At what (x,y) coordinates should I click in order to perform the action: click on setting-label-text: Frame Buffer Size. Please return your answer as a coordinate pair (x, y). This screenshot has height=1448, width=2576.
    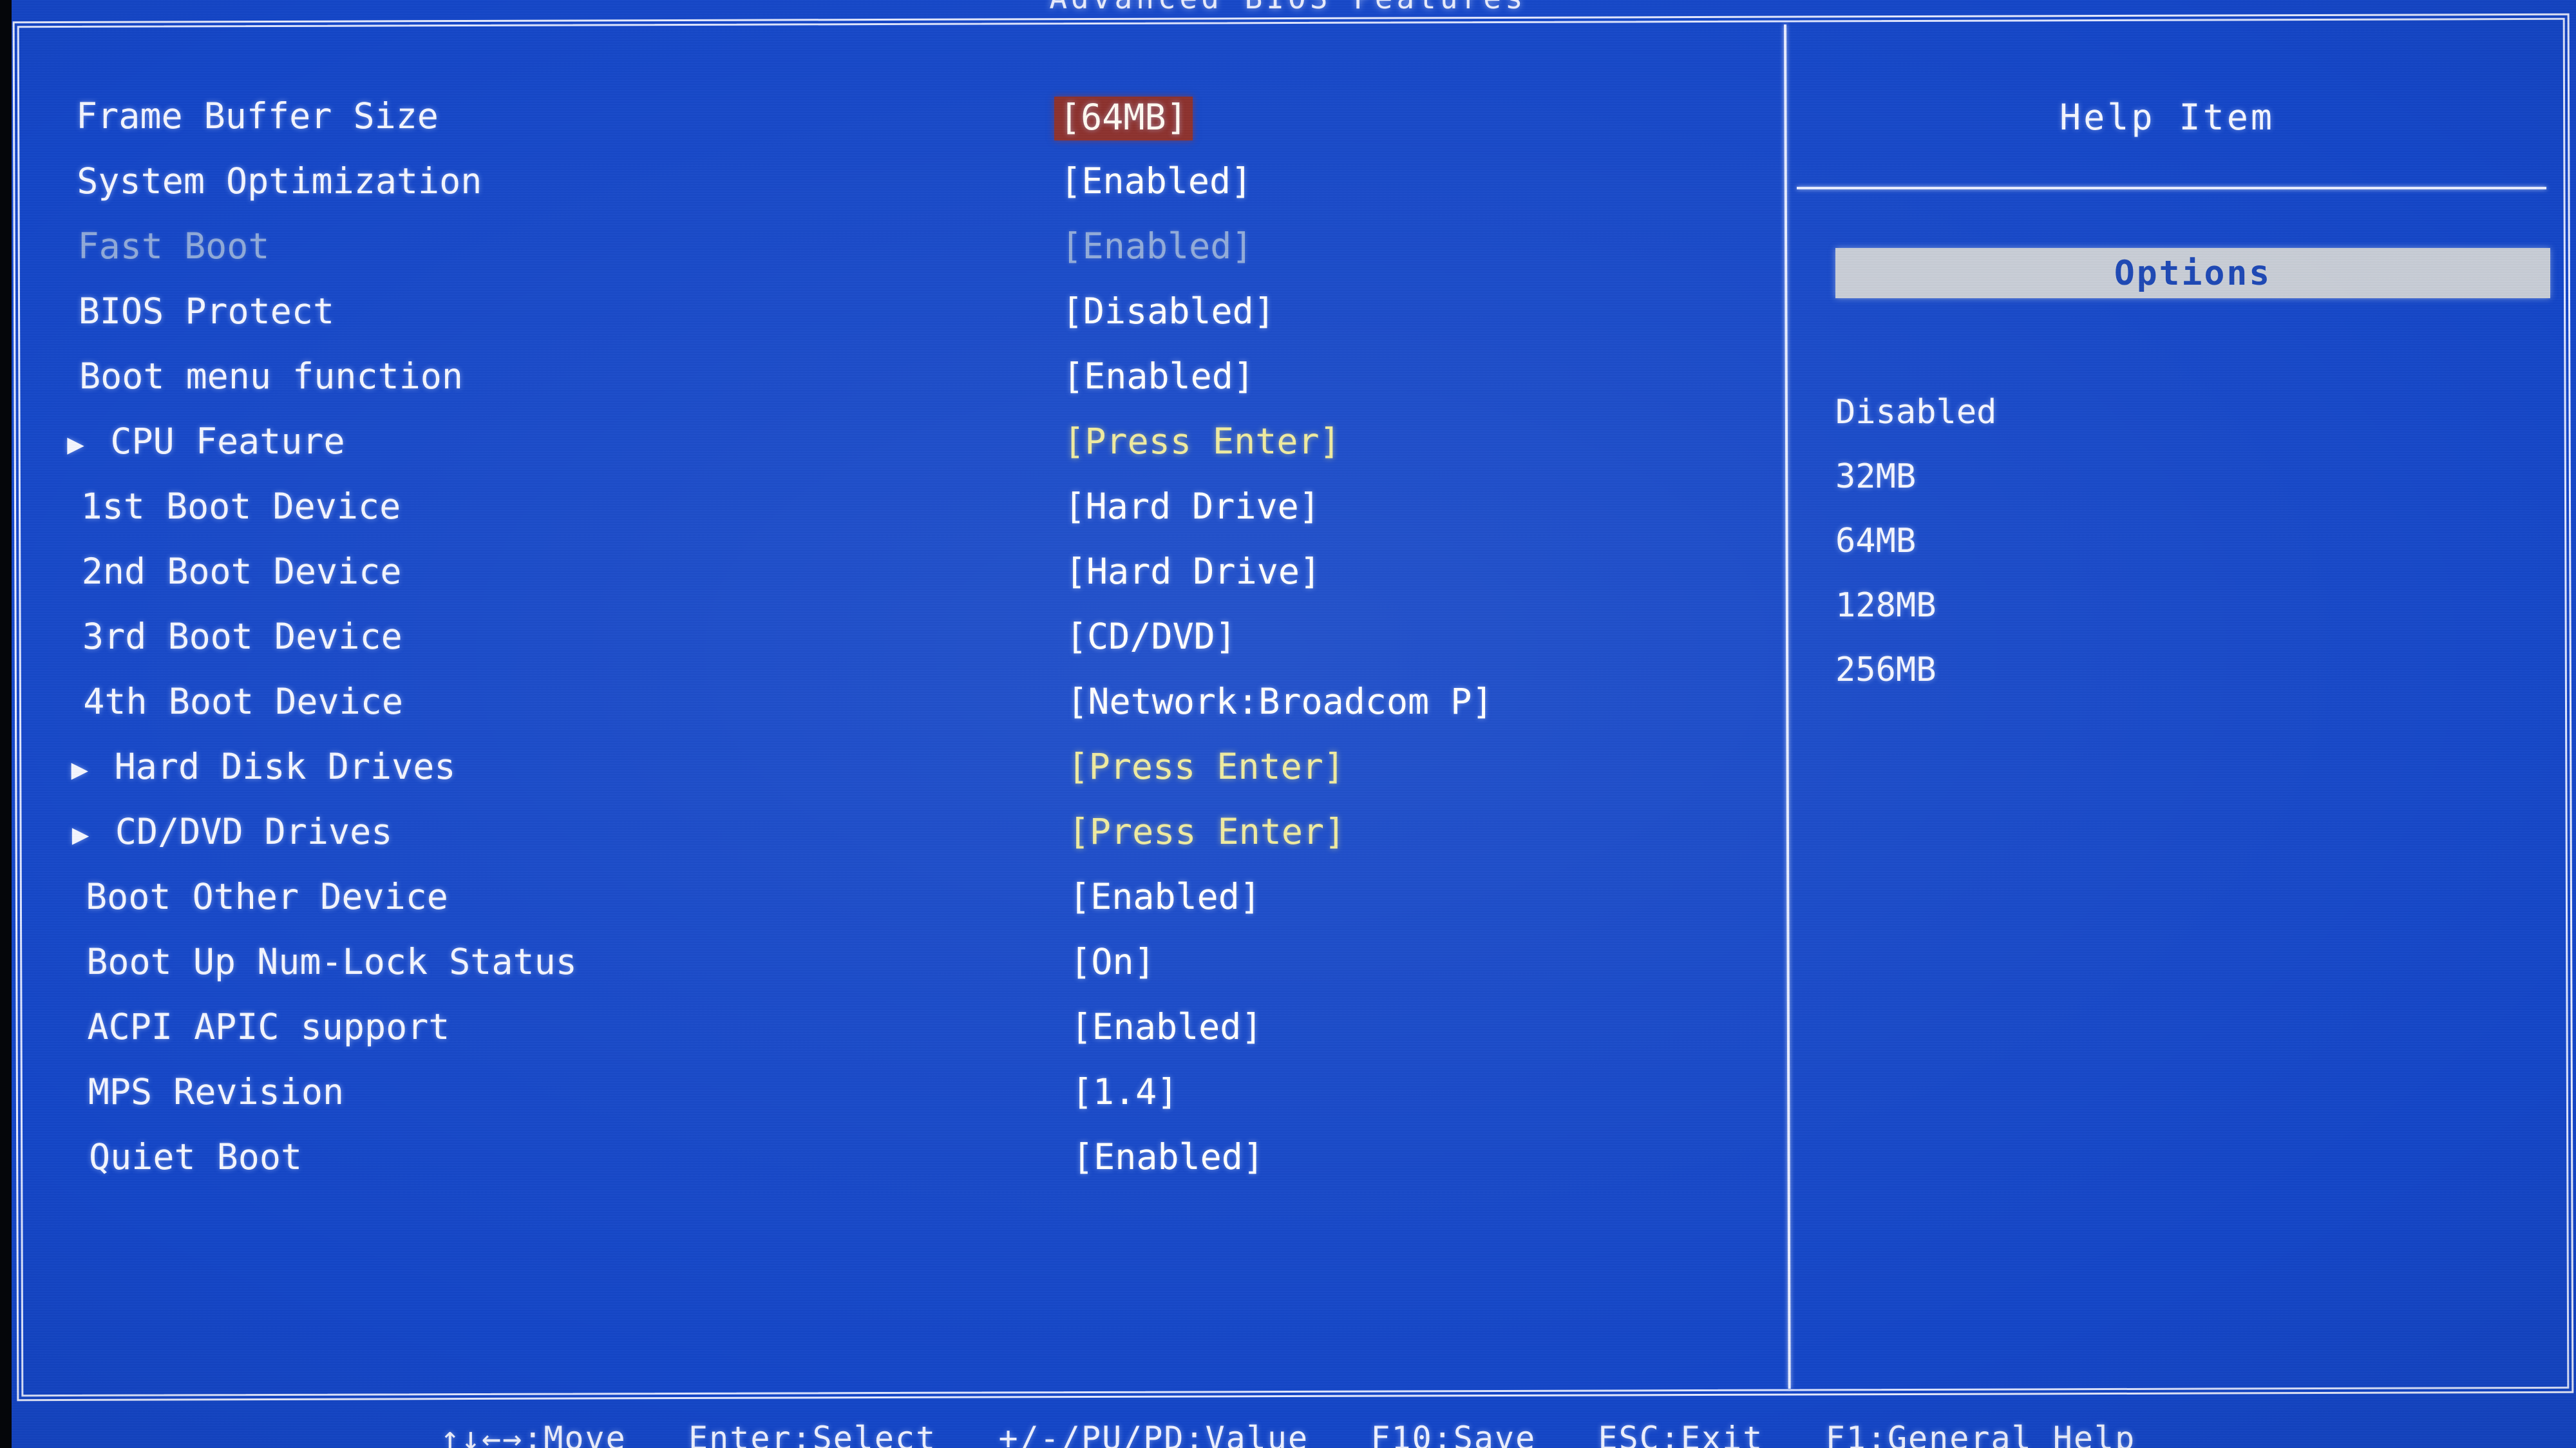
    Looking at the image, I should click on (257, 116).